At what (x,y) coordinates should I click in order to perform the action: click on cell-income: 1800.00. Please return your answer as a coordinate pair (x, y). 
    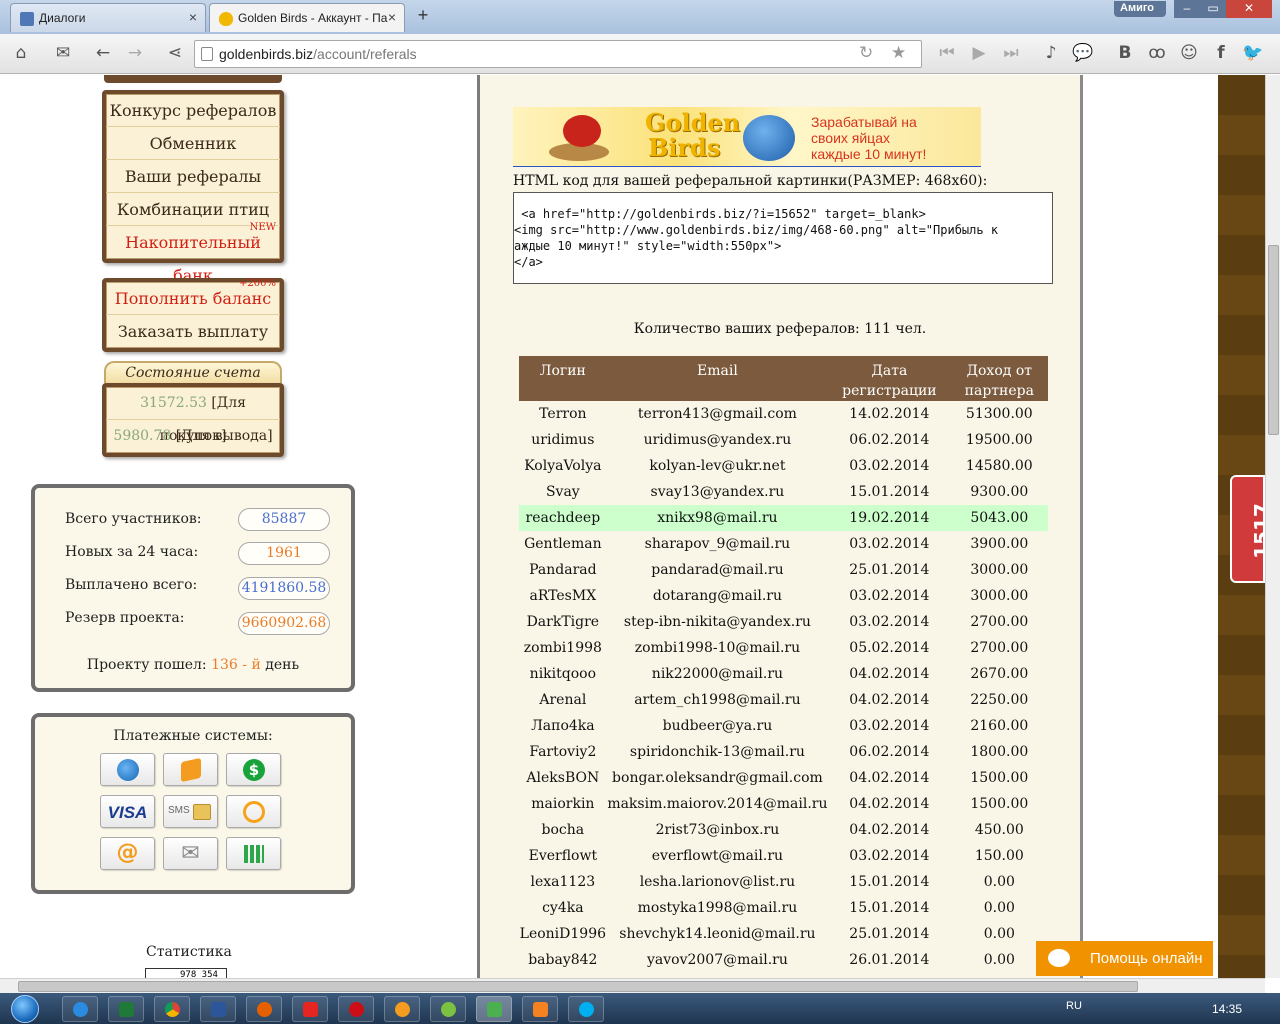
    Looking at the image, I should click on (999, 752).